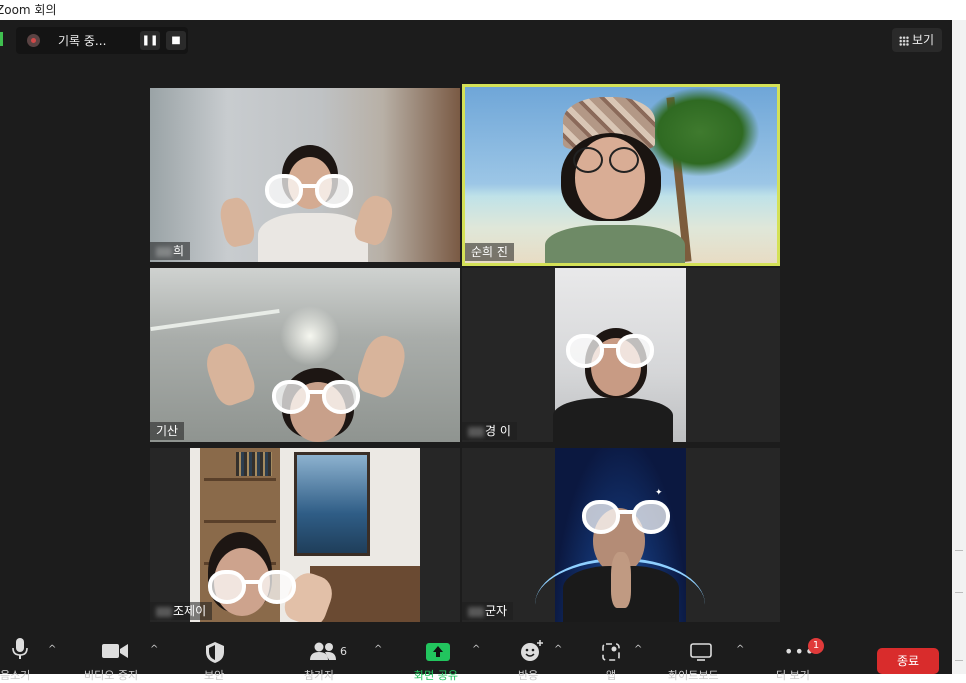  What do you see at coordinates (15, 675) in the screenshot?
I see `mute-label: 음소거` at bounding box center [15, 675].